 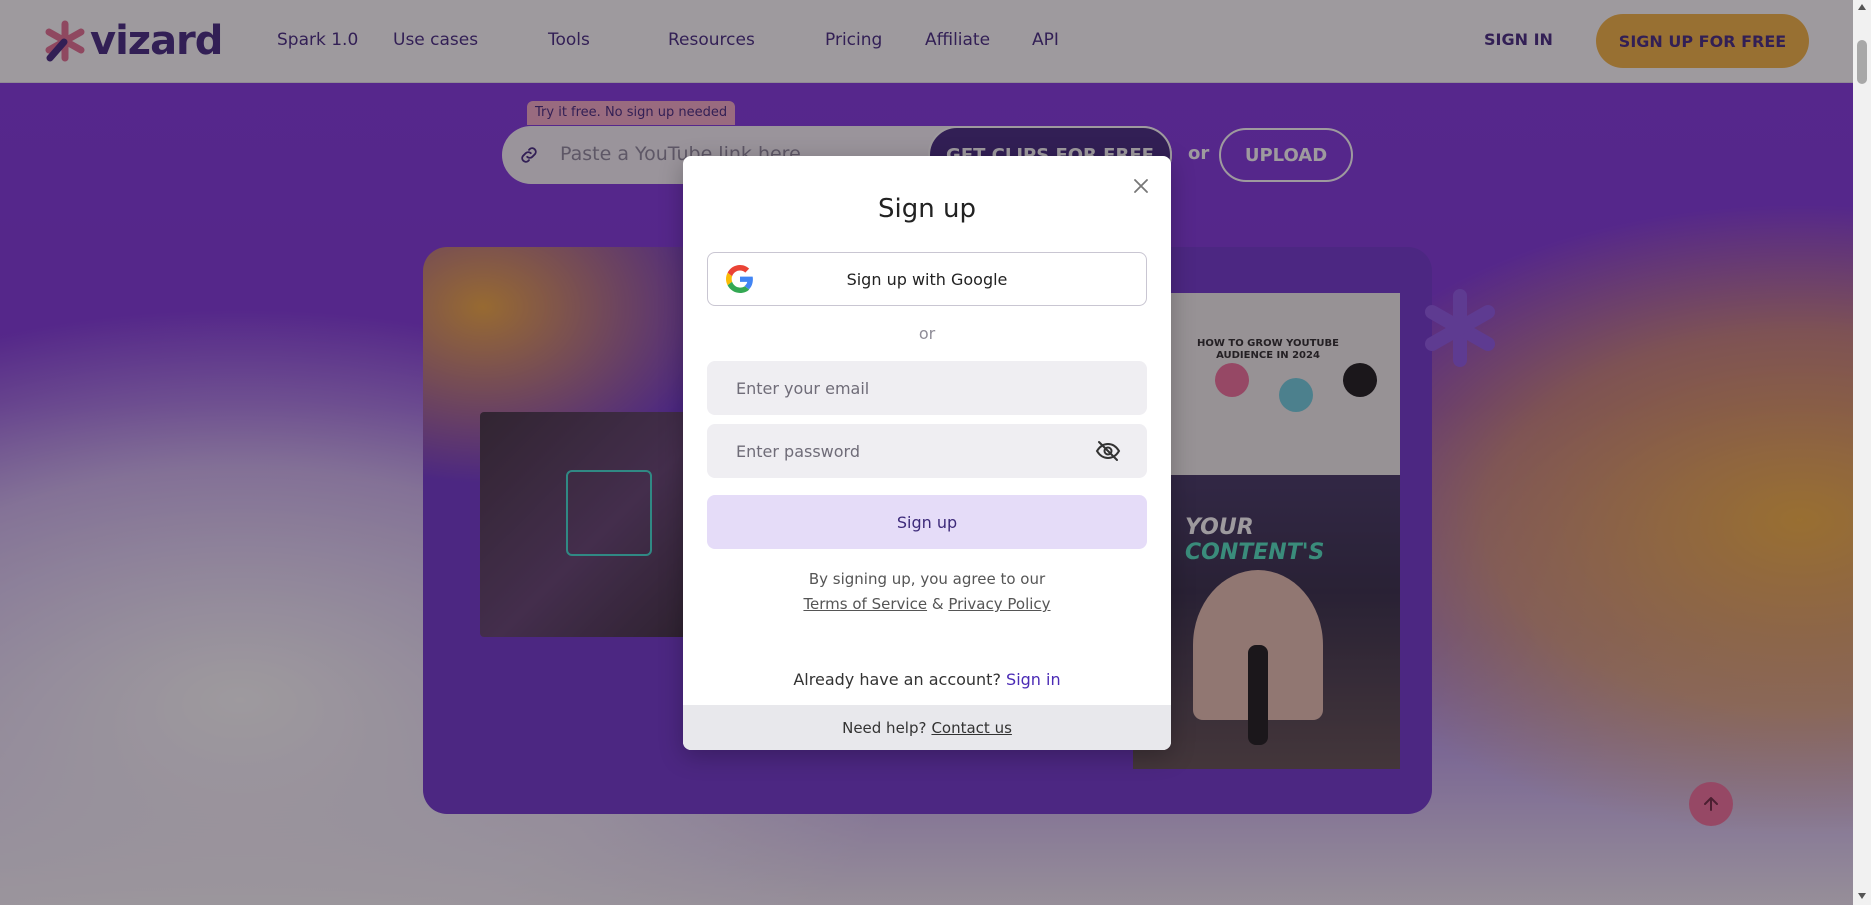 I want to click on already-have-account: Already have an account? Sign in, so click(x=927, y=679).